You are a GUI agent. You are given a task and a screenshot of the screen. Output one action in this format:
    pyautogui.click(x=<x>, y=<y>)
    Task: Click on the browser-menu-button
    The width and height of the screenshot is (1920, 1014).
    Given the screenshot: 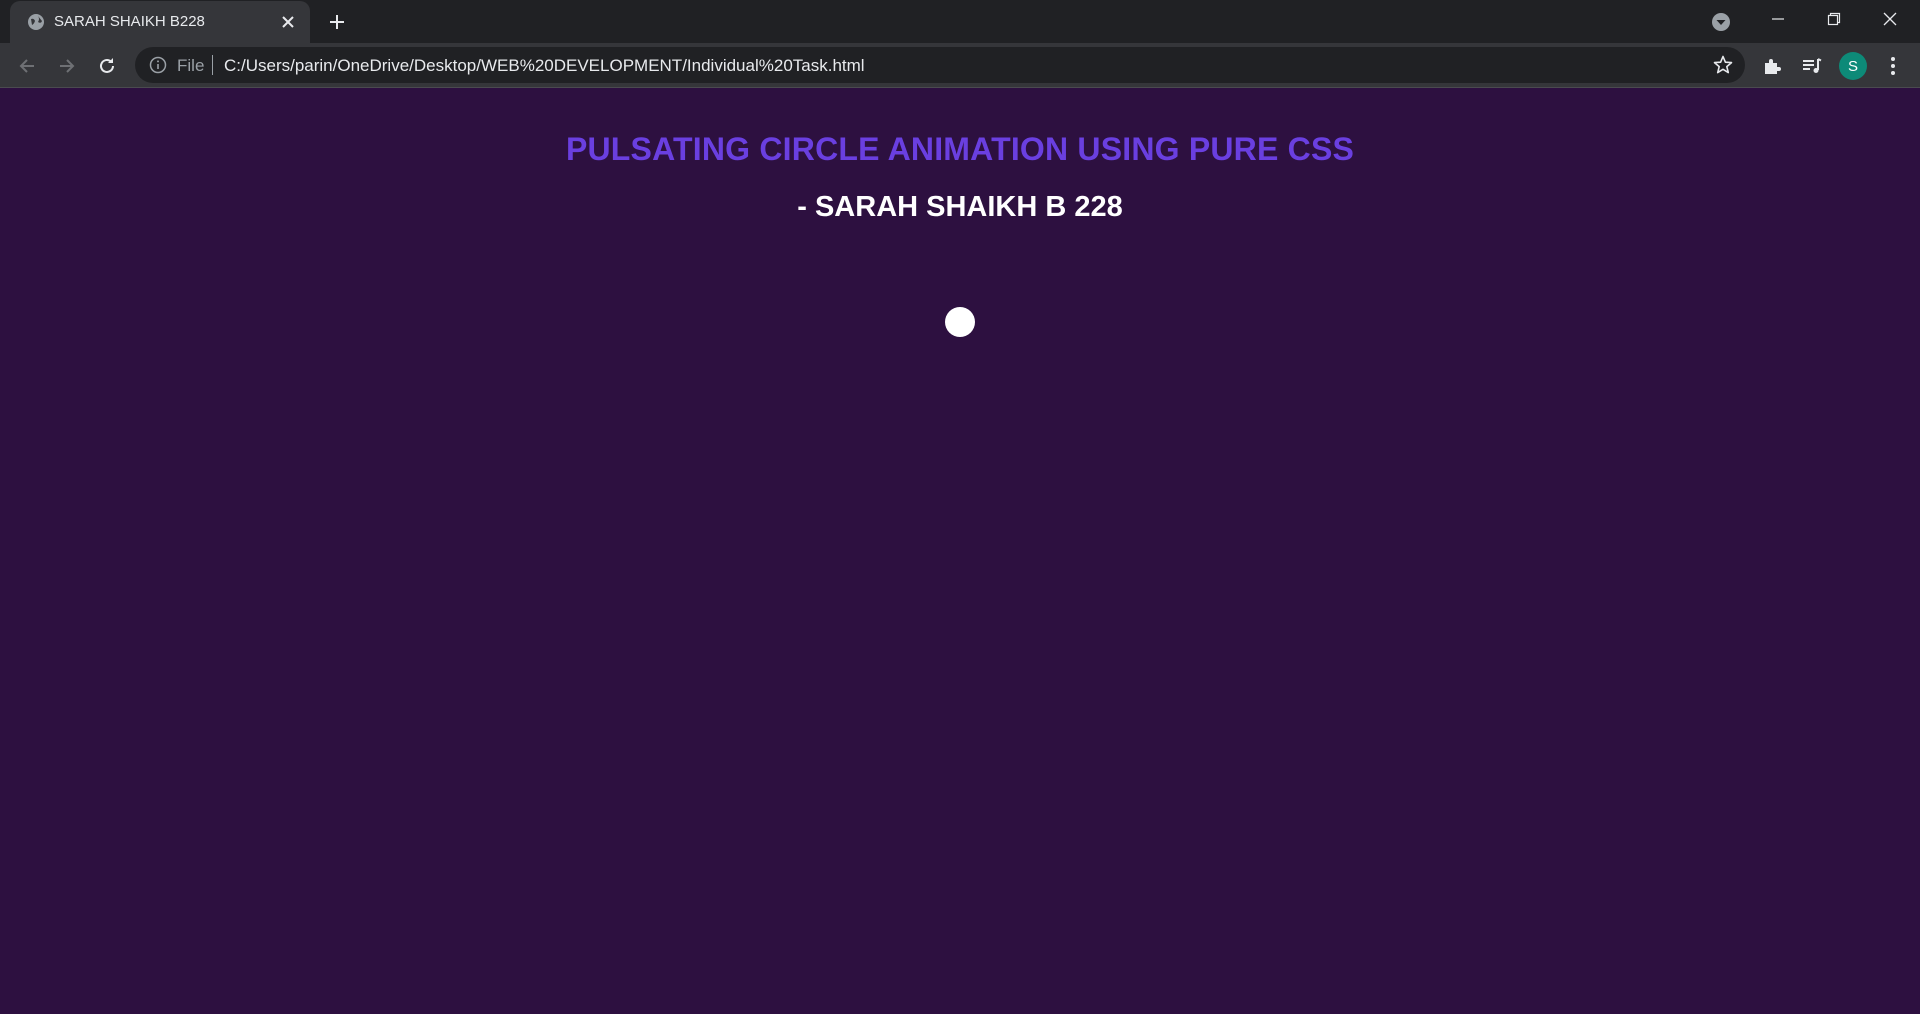 What is the action you would take?
    pyautogui.click(x=1893, y=66)
    